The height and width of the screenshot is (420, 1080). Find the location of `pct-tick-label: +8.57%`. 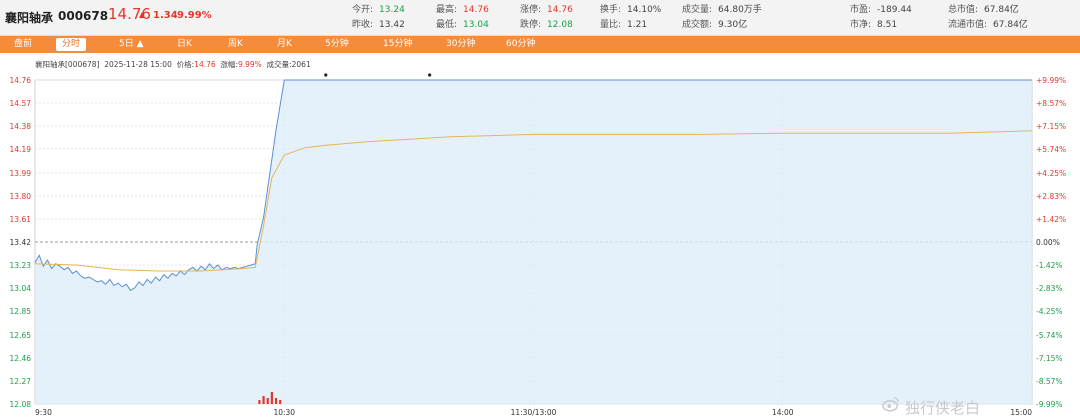

pct-tick-label: +8.57% is located at coordinates (1051, 103).